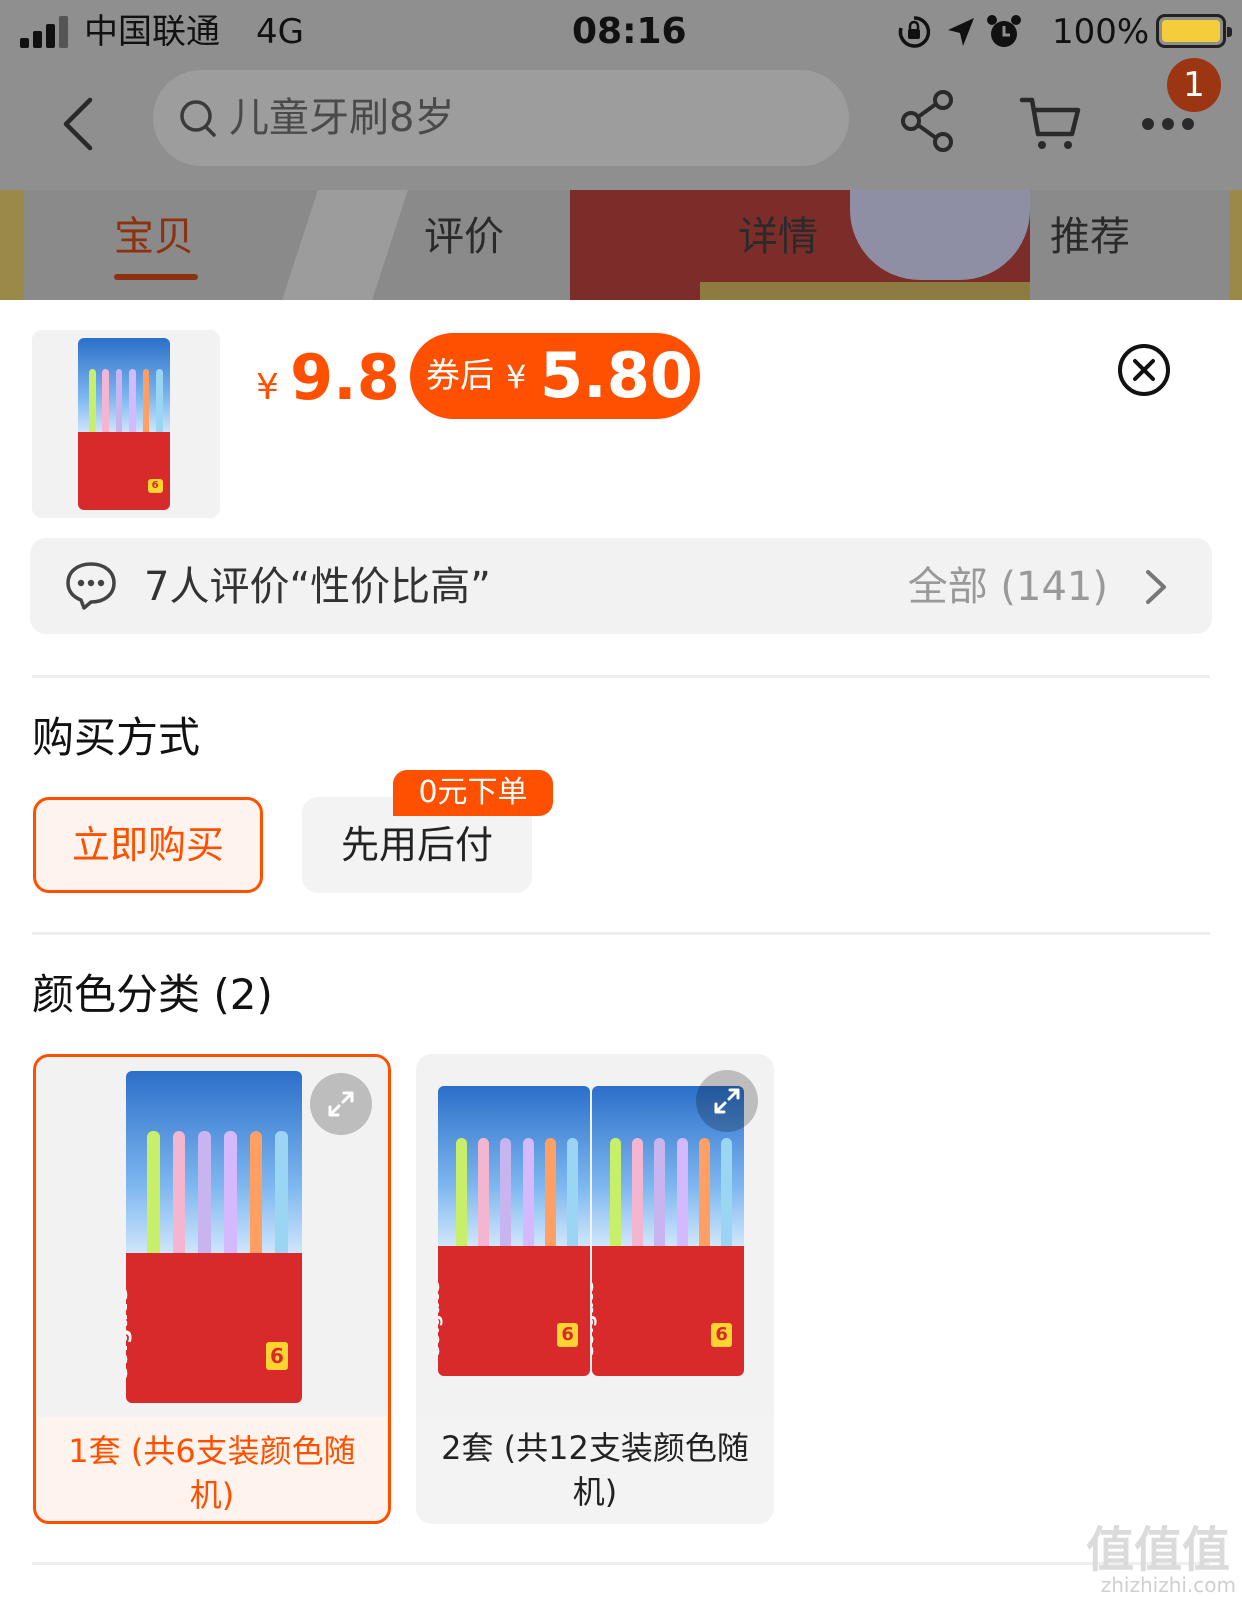 Image resolution: width=1242 pixels, height=1599 pixels. I want to click on battery-icon, so click(1194, 31).